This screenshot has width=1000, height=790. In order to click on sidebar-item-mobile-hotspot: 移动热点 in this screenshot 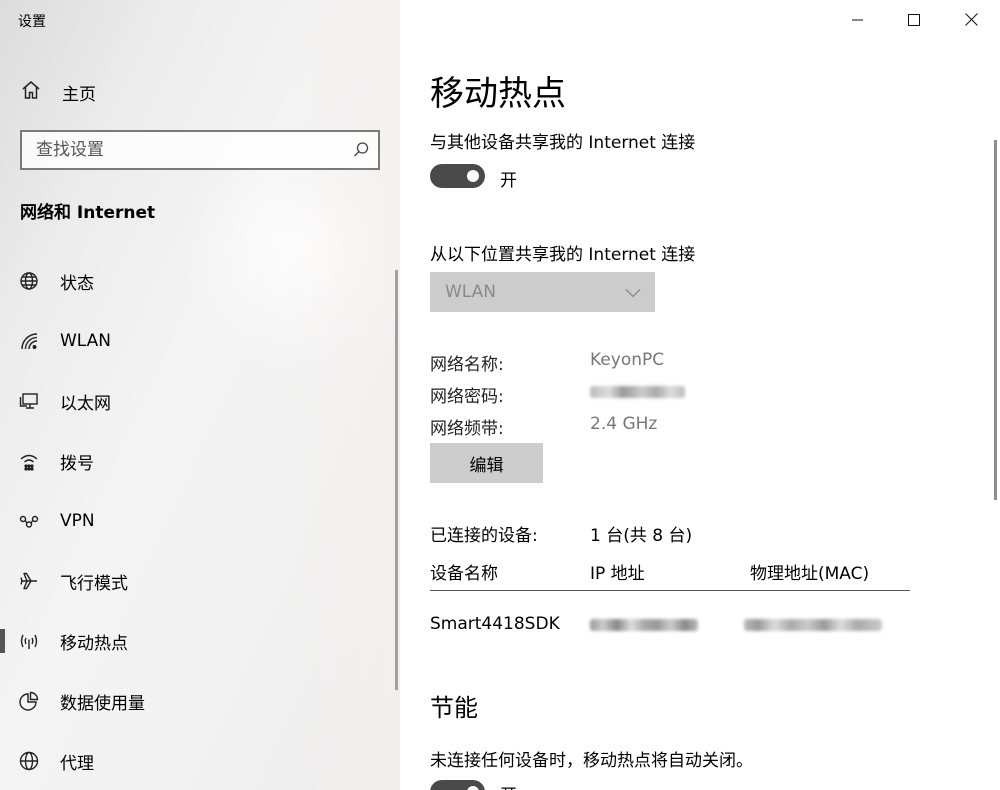, I will do `click(196, 641)`.